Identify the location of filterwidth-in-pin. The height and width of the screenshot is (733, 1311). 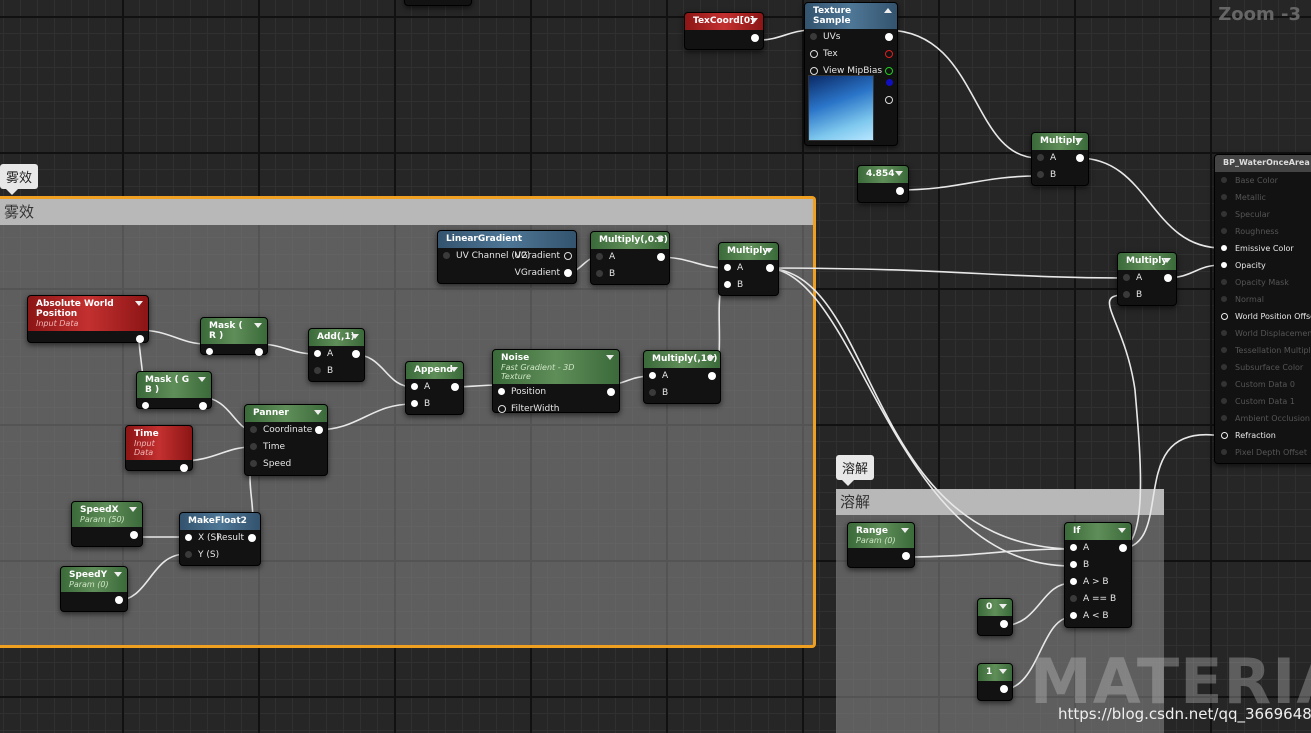
(502, 409).